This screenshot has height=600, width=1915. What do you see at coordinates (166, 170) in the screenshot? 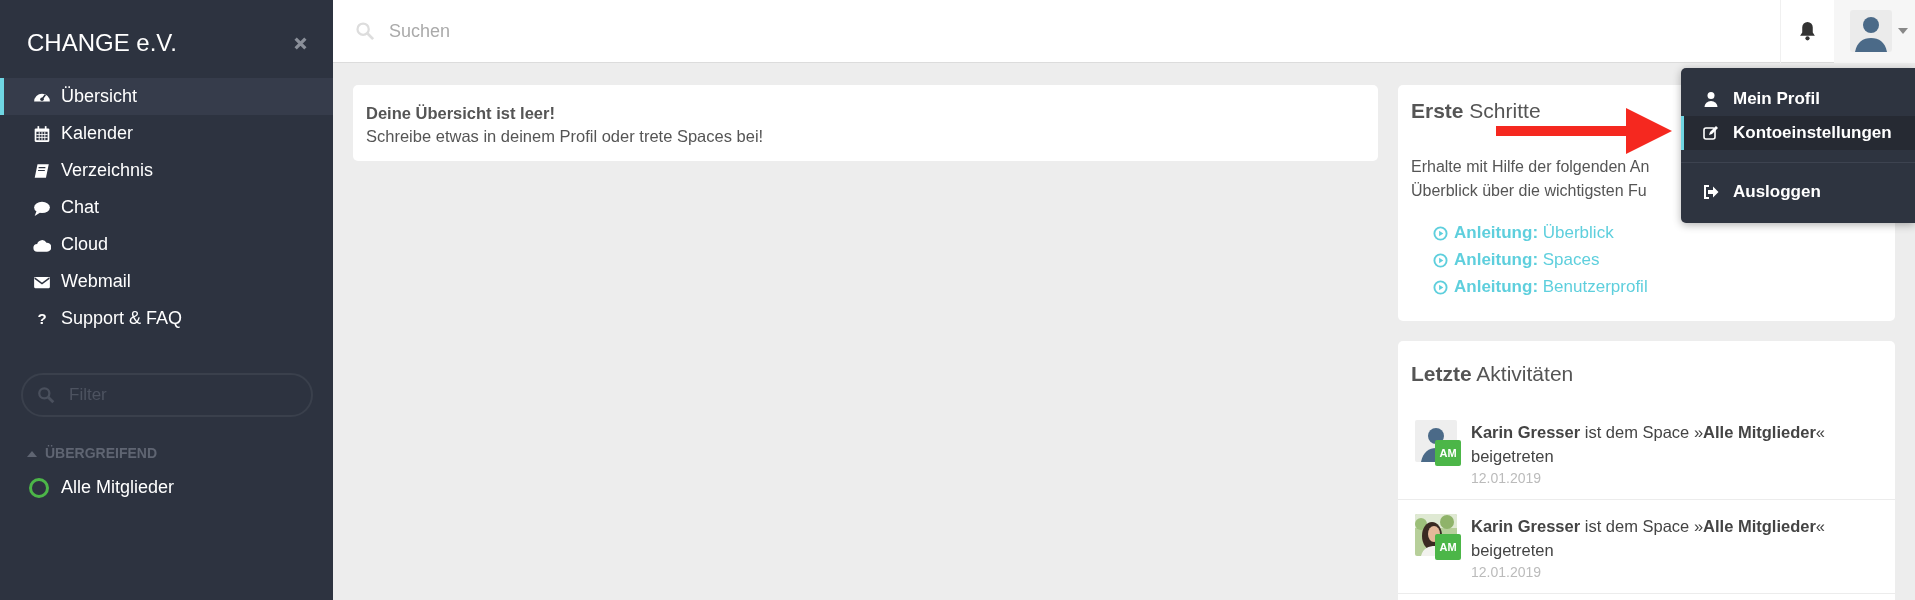
I see `nav-item: Verzeichnis` at bounding box center [166, 170].